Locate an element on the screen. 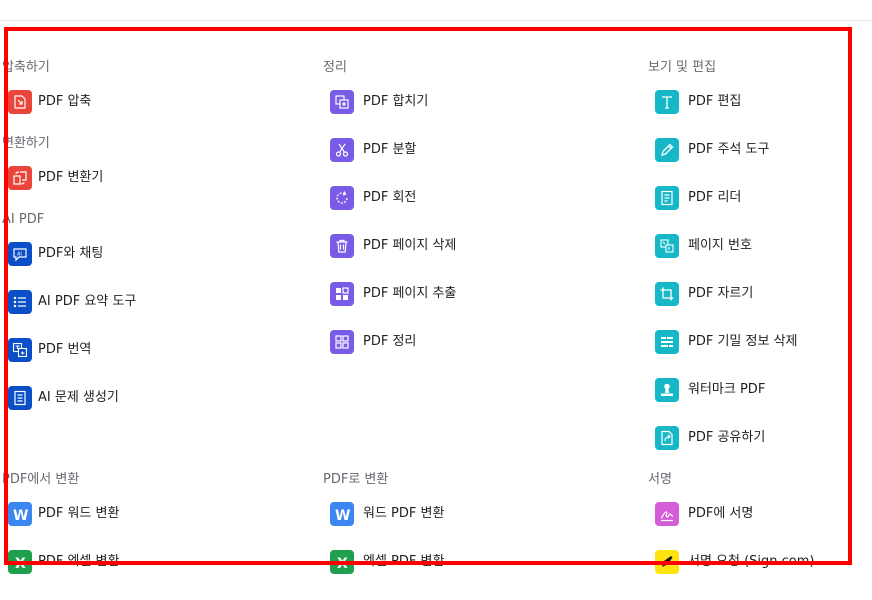 This screenshot has height=600, width=872. share-icon is located at coordinates (667, 438).